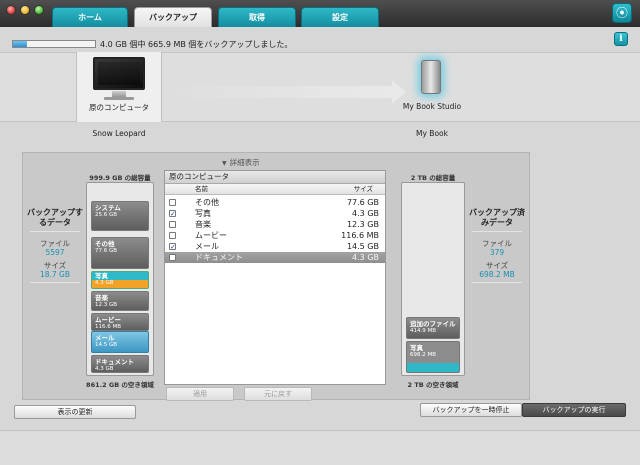 The height and width of the screenshot is (465, 640). Describe the element at coordinates (497, 274) in the screenshot. I see `size-value: 698.2 MB` at that location.